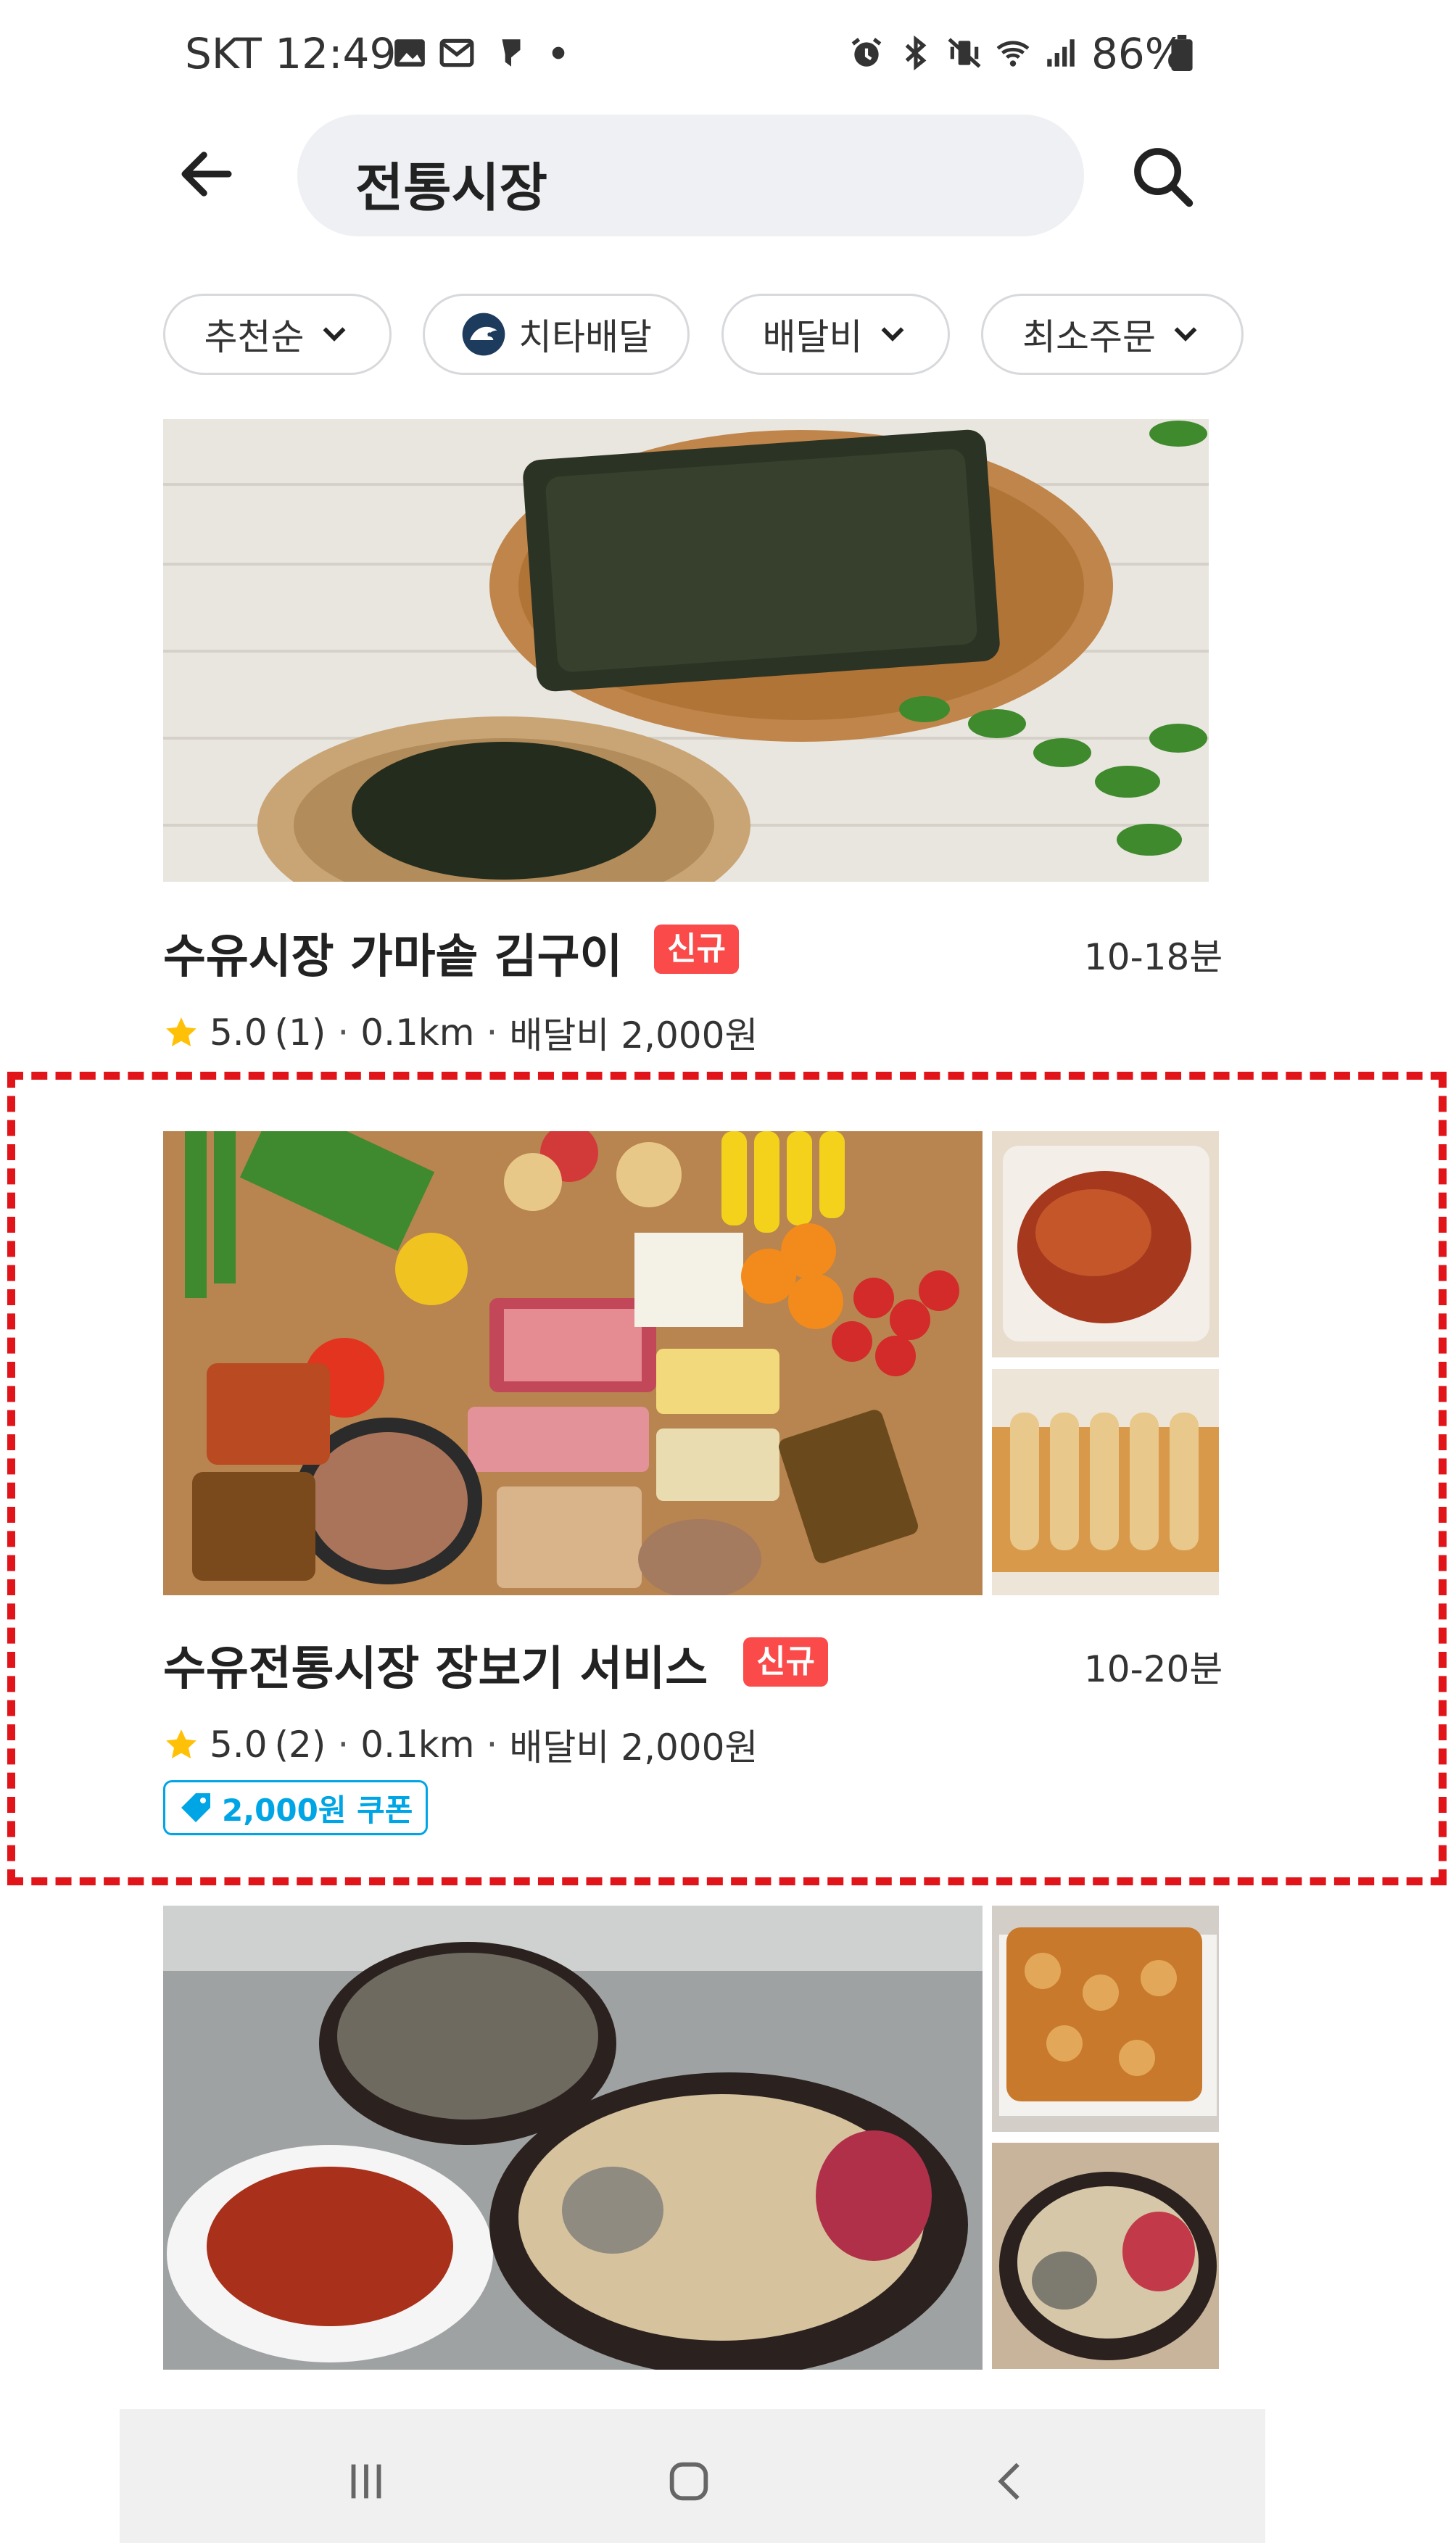 This screenshot has height=2543, width=1456. What do you see at coordinates (573, 1363) in the screenshot?
I see `store-photo-market-main` at bounding box center [573, 1363].